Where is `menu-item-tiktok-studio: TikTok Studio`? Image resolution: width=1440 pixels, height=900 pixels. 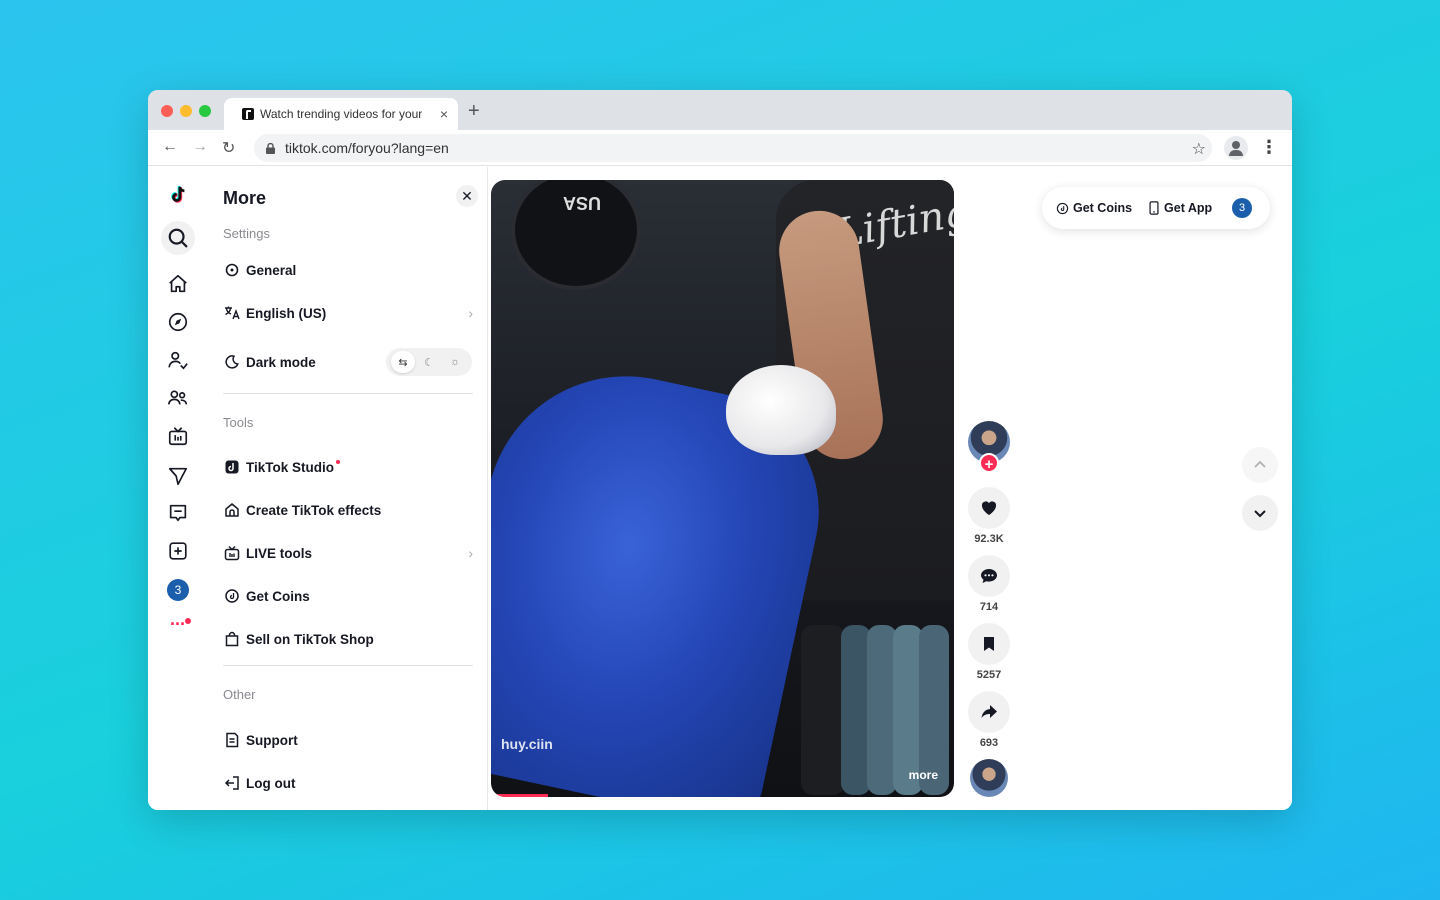 menu-item-tiktok-studio: TikTok Studio is located at coordinates (348, 467).